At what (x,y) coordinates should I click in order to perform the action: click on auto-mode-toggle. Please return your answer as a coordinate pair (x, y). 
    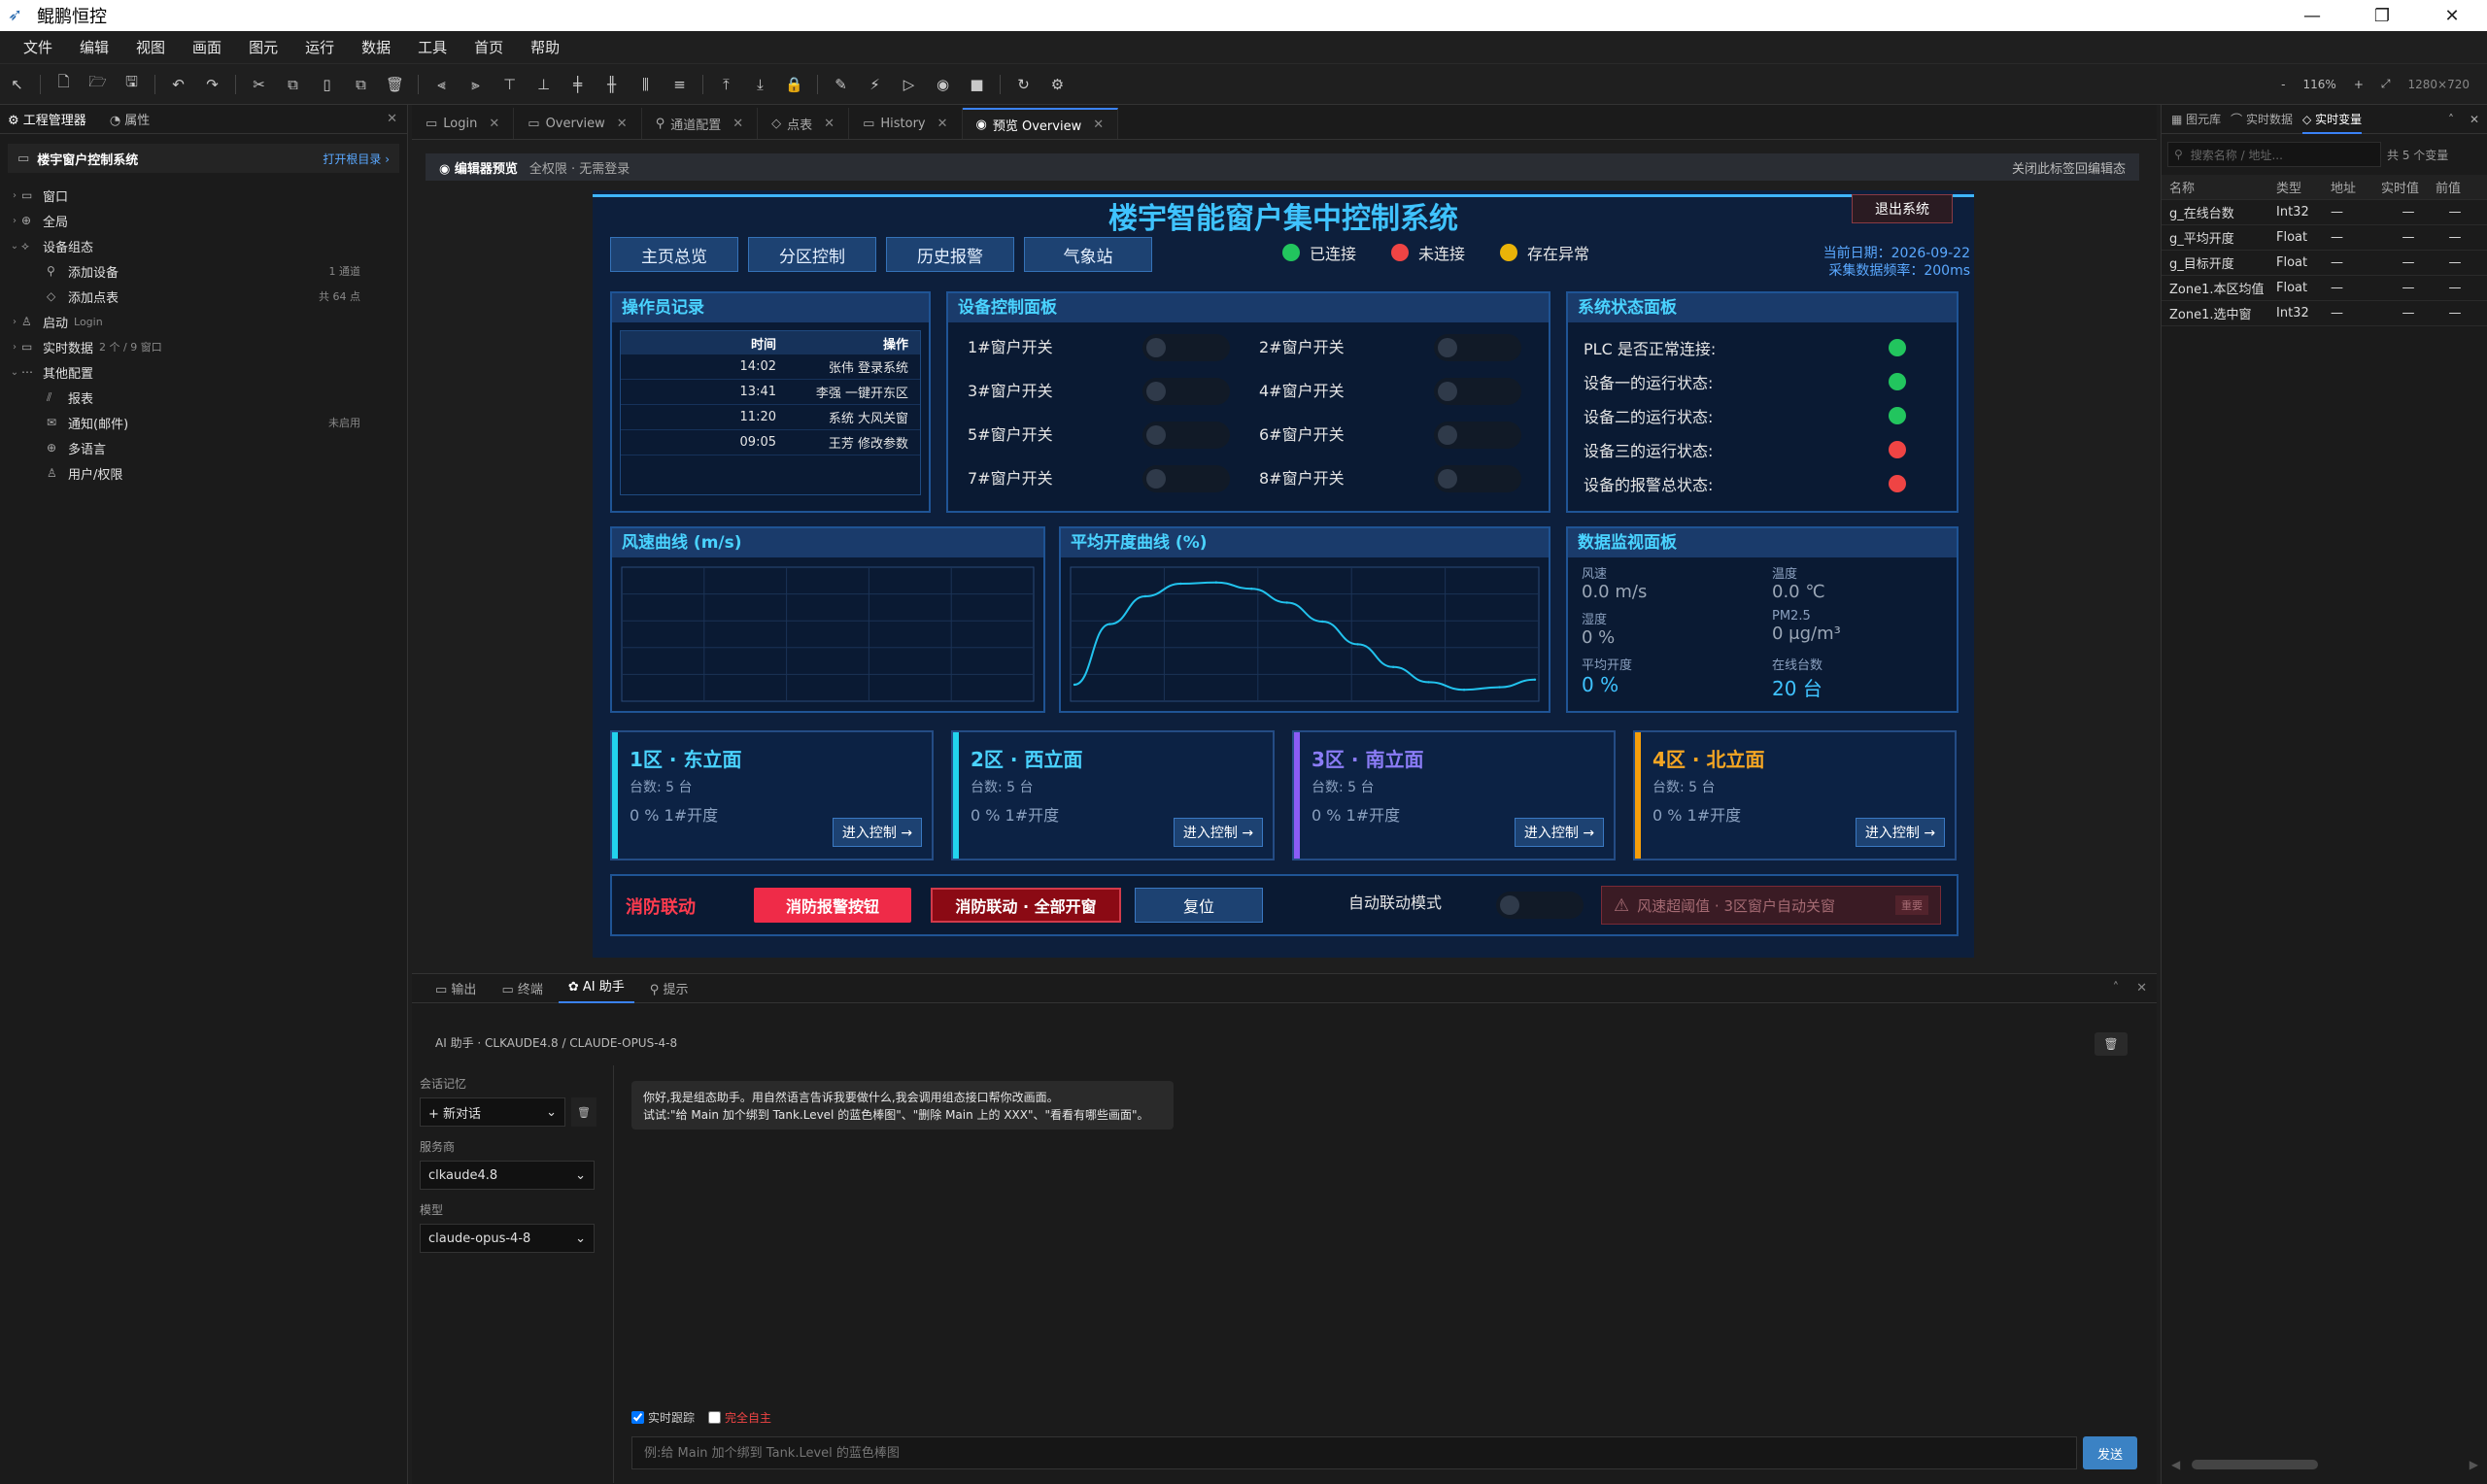
    Looking at the image, I should click on (1540, 905).